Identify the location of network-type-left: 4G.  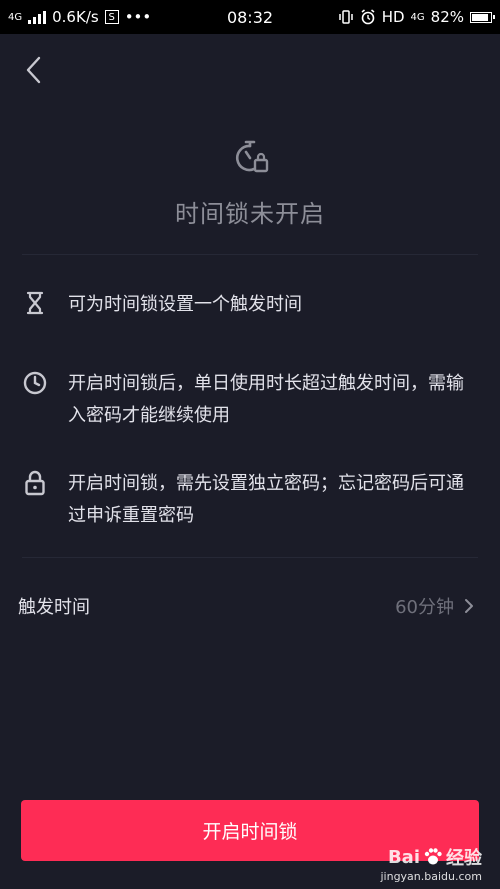
(15, 17).